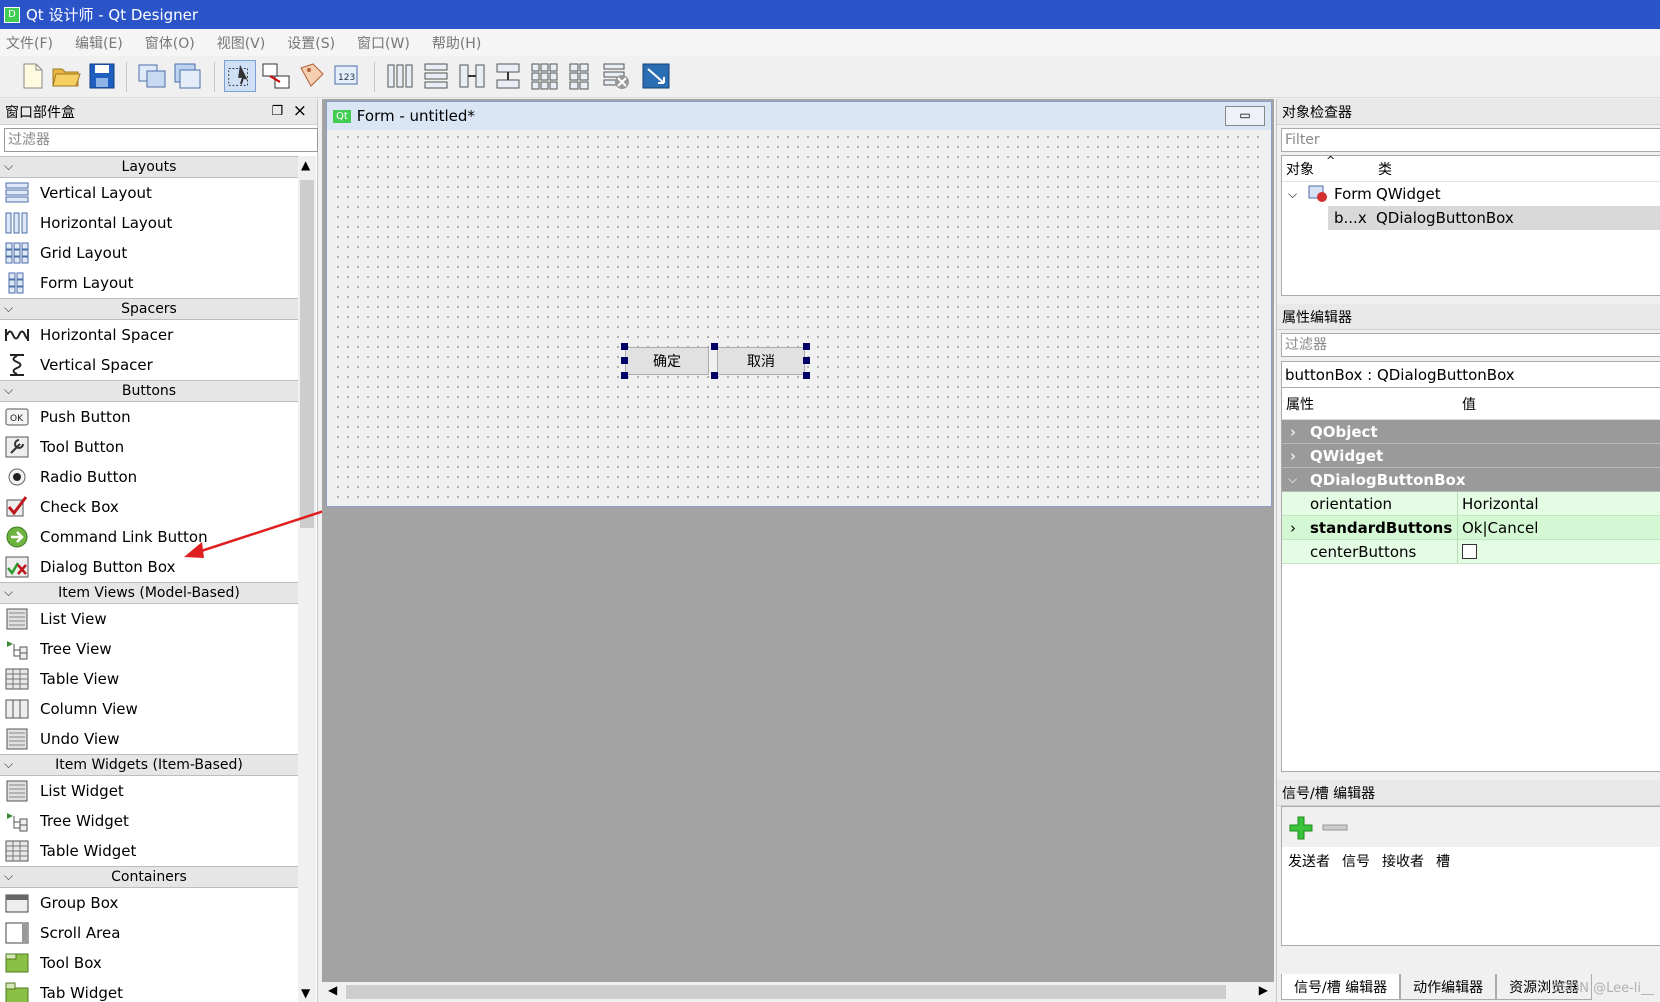 The image size is (1660, 1002). I want to click on break-layout-icon, so click(616, 76).